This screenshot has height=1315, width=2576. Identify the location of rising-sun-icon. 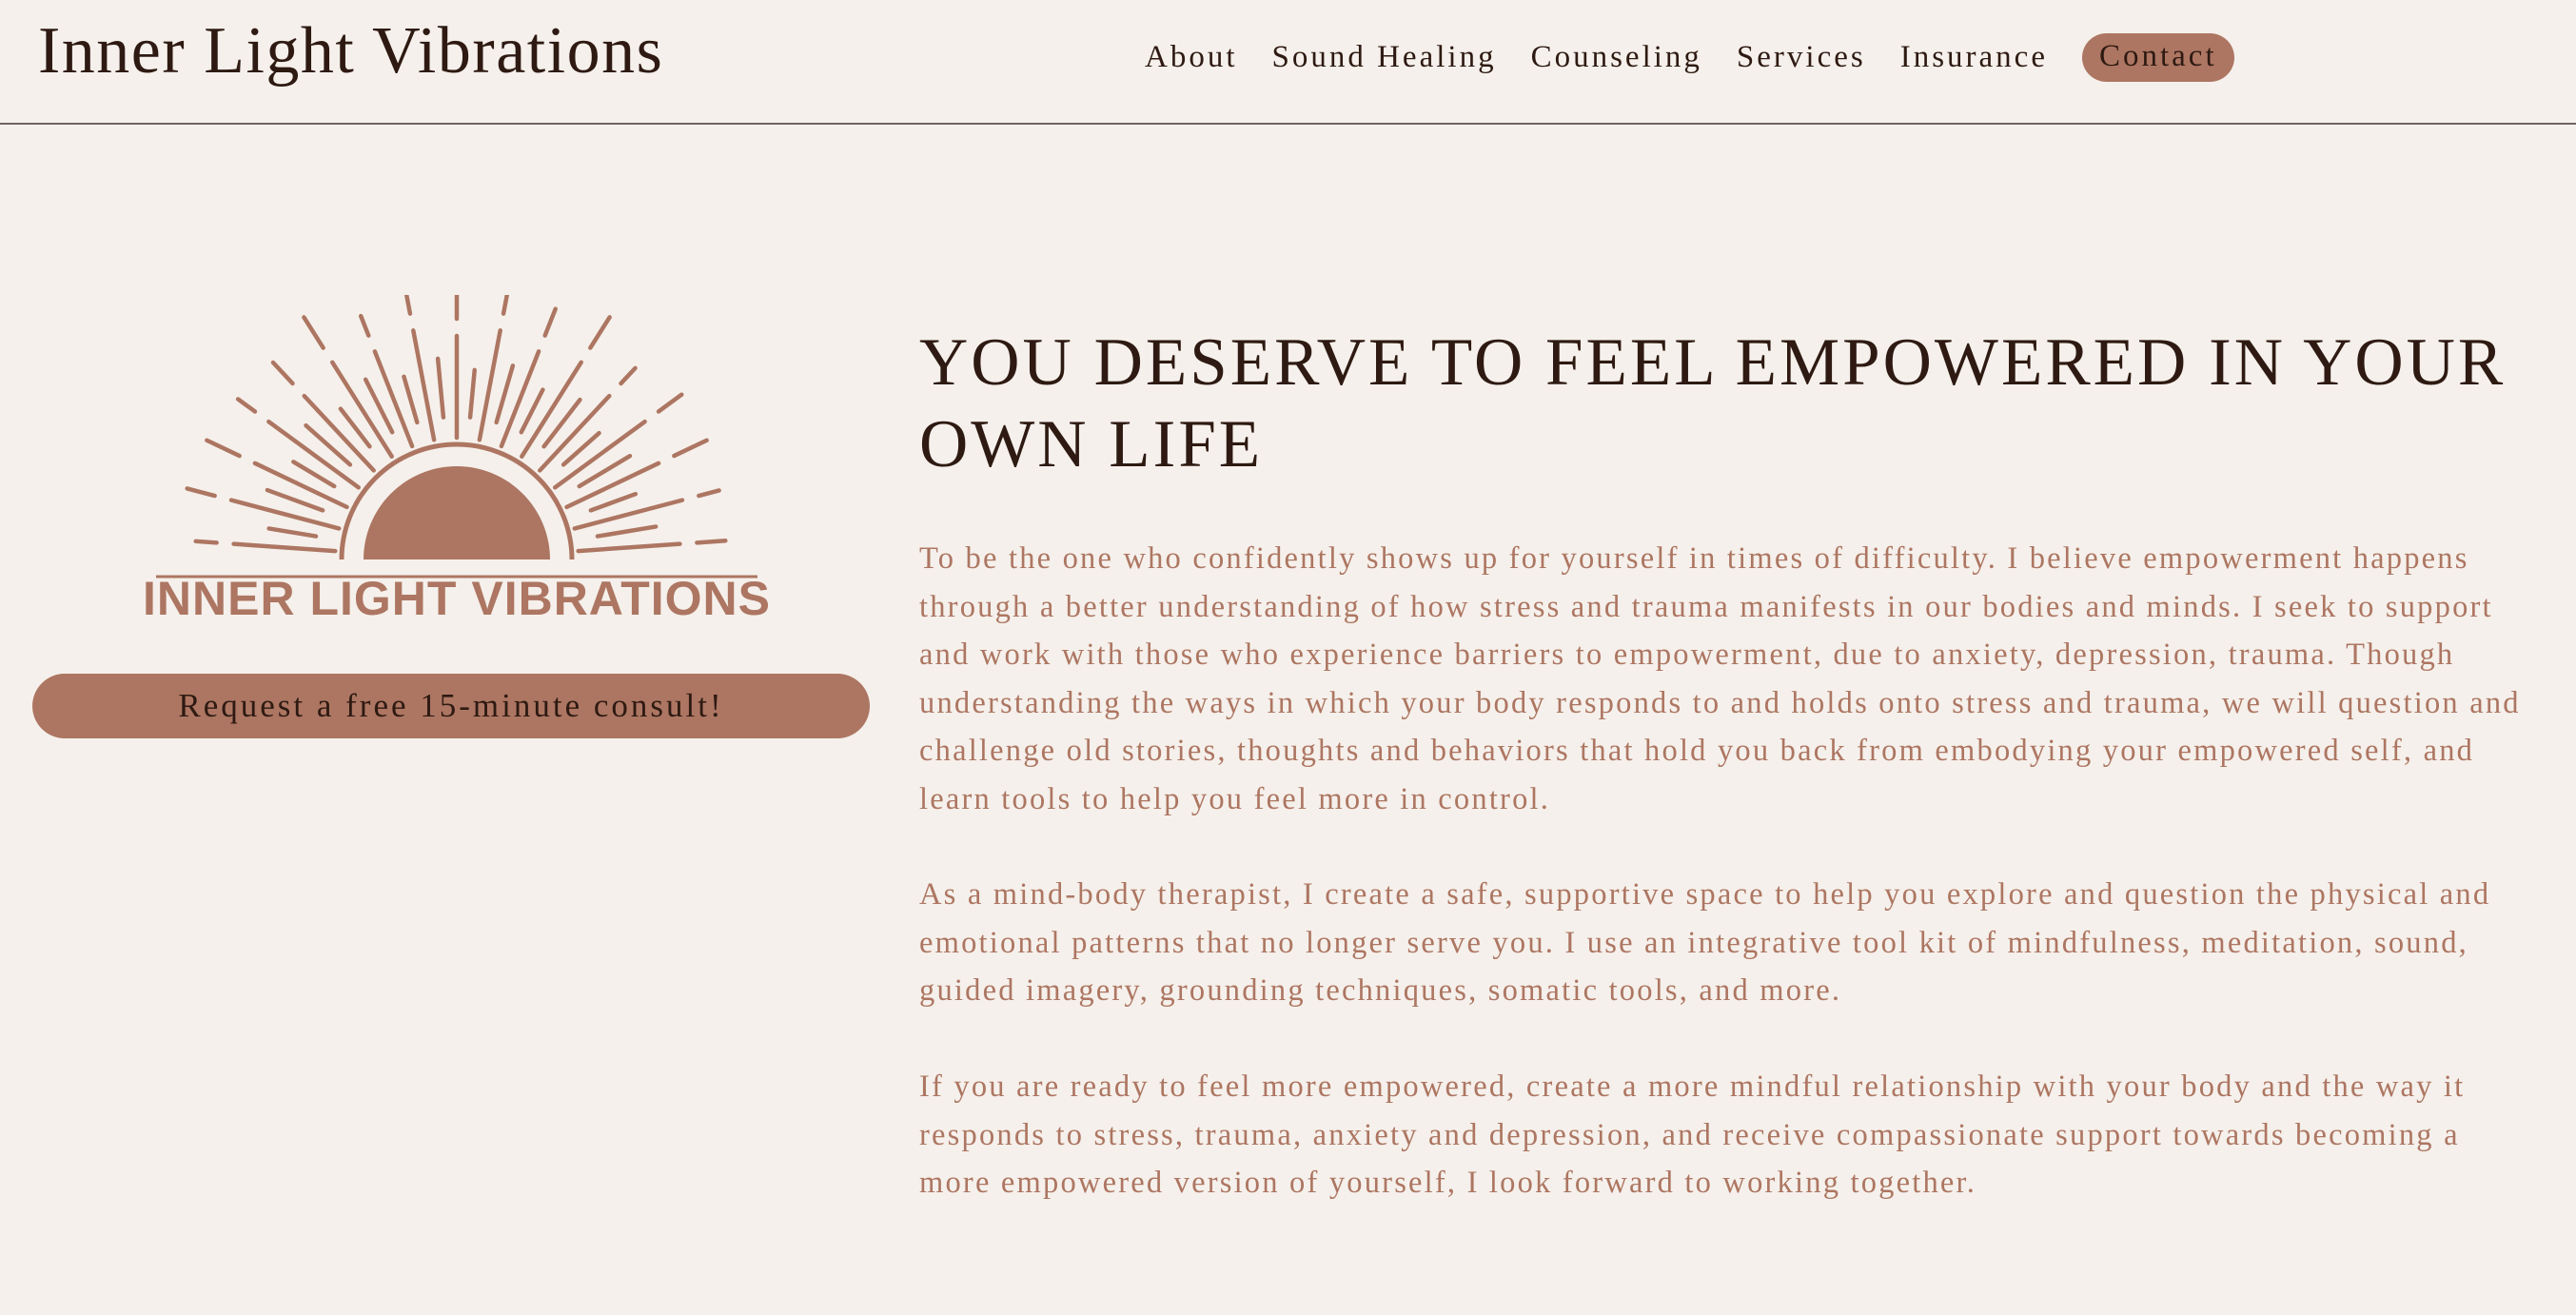
(456, 437).